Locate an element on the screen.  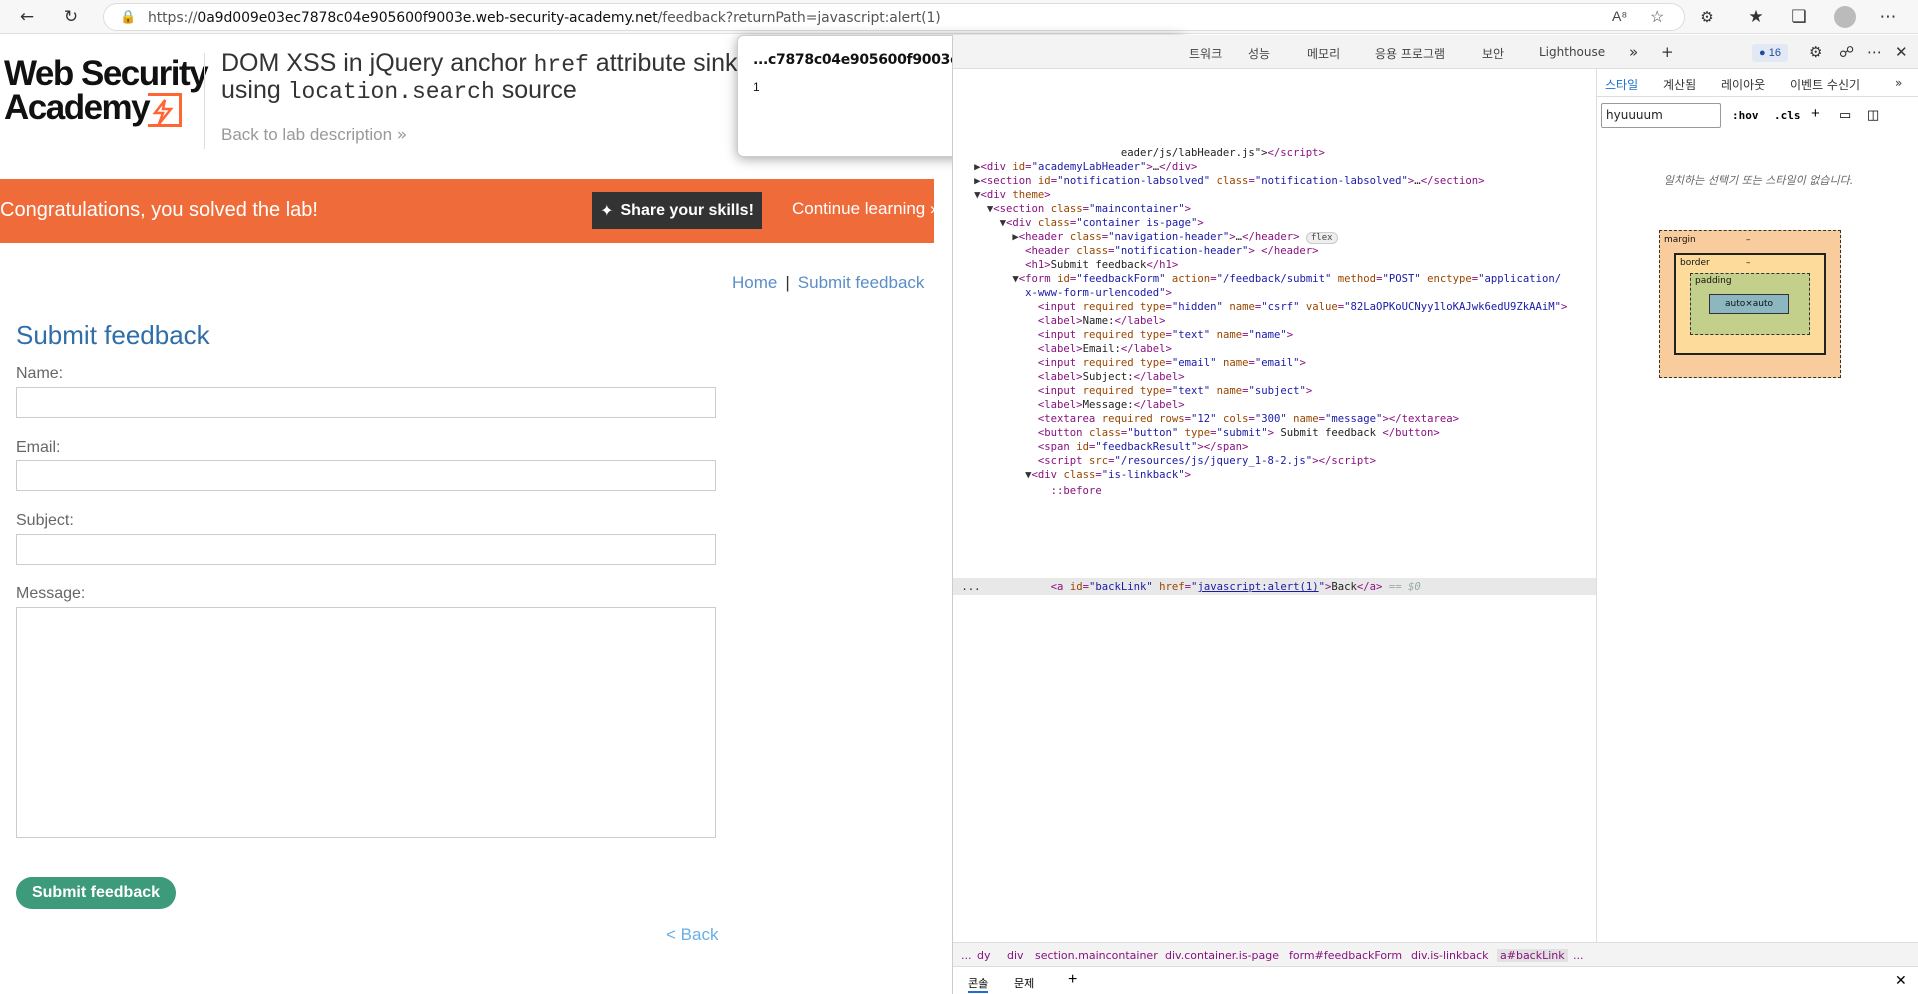
add-tab-icon: + is located at coordinates (1667, 52).